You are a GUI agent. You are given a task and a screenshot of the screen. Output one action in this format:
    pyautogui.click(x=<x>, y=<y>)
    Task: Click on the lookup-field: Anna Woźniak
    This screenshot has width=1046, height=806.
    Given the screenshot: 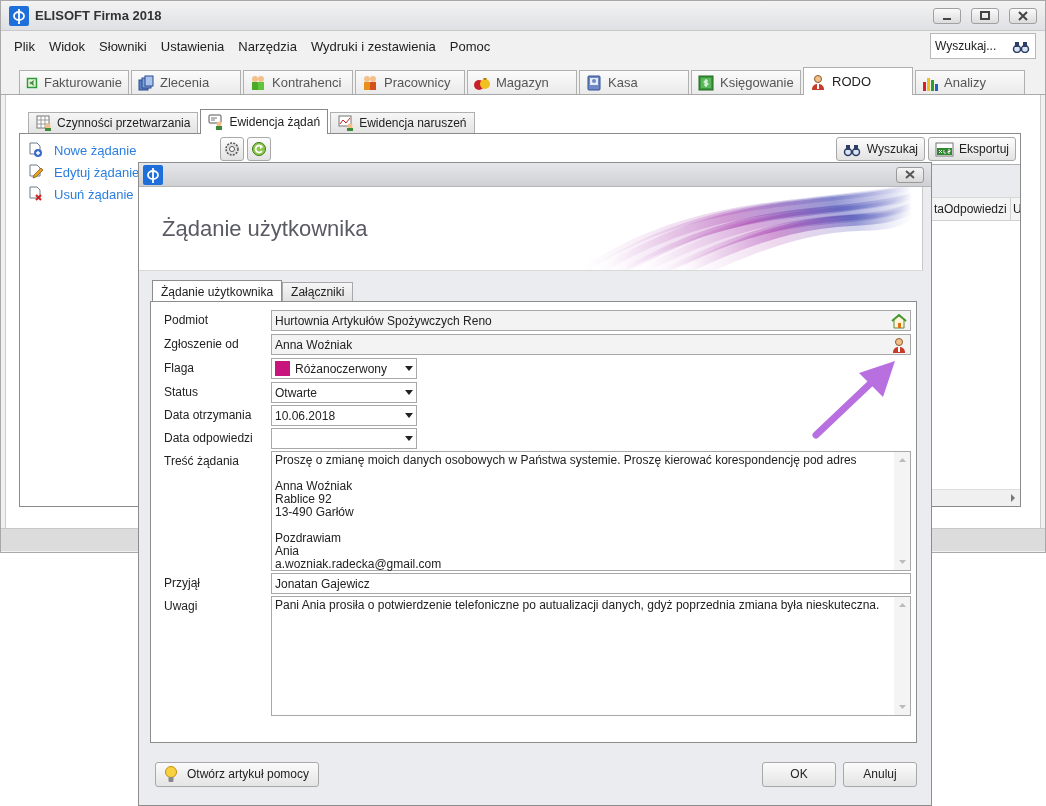 What is the action you would take?
    pyautogui.click(x=591, y=344)
    